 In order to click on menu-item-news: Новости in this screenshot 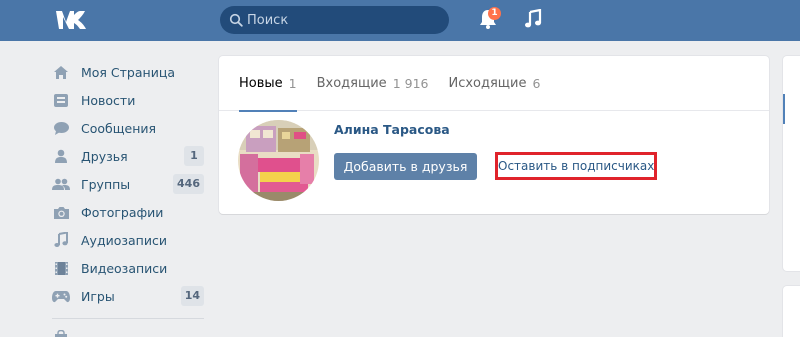, I will do `click(128, 100)`.